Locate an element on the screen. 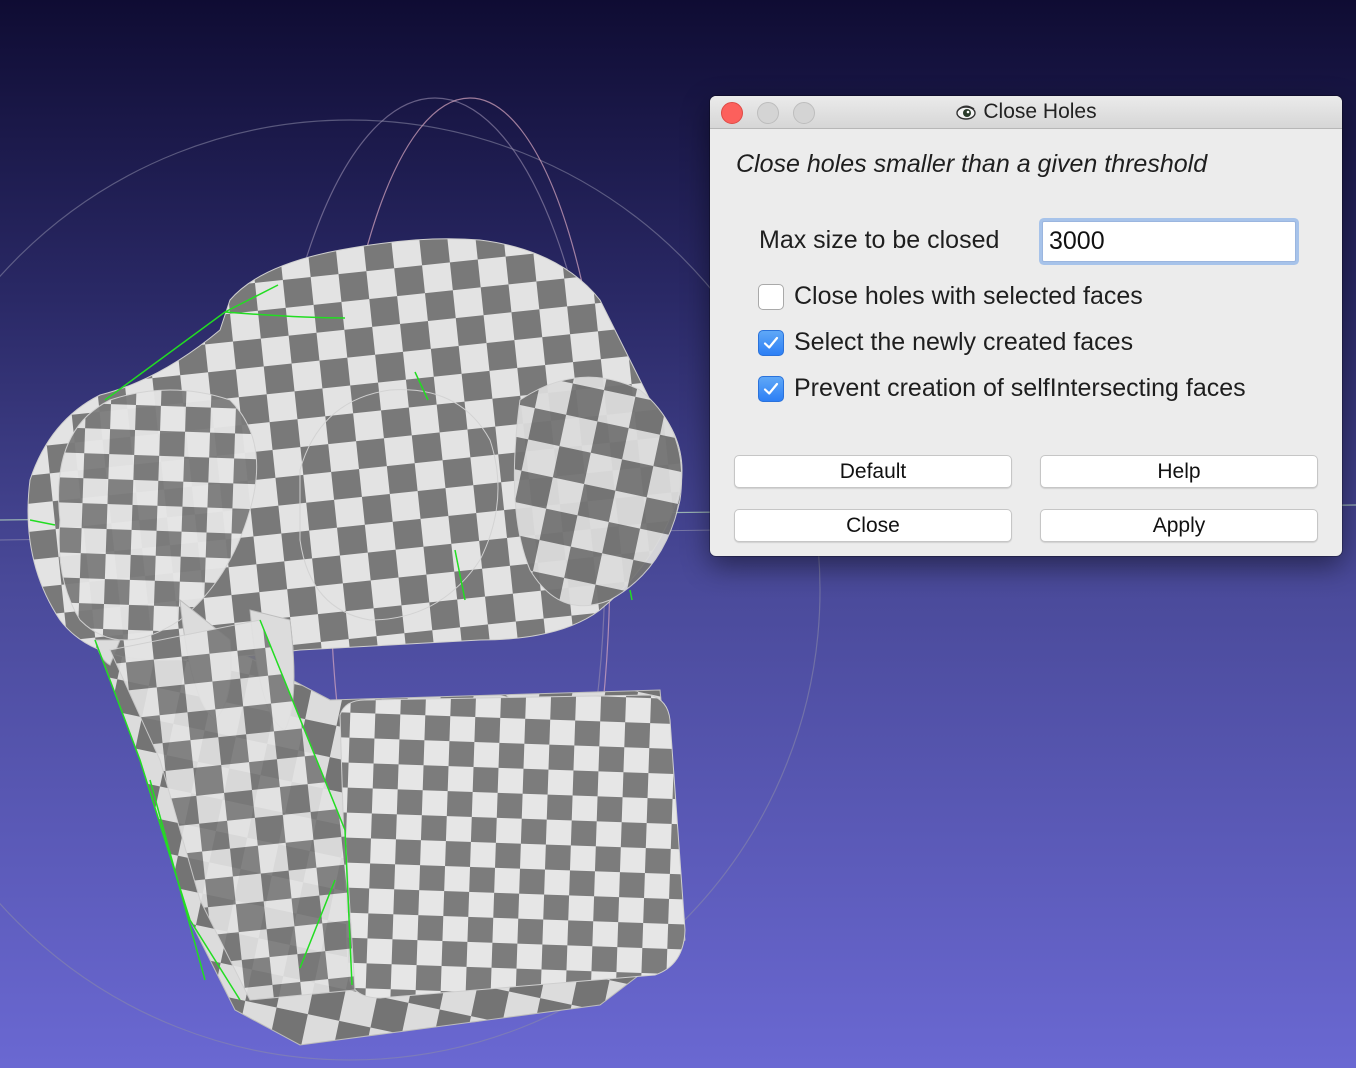  dialog-title: Close Holes is located at coordinates (1040, 111).